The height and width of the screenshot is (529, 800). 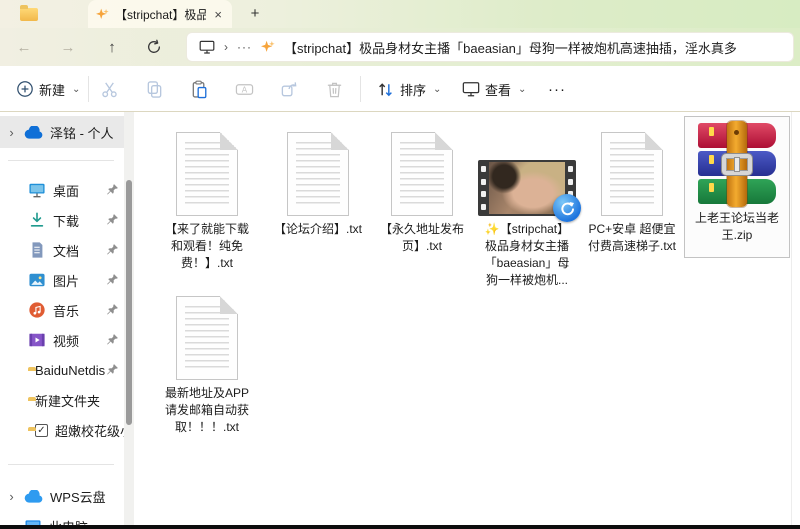 What do you see at coordinates (557, 89) in the screenshot?
I see `more-button: ···` at bounding box center [557, 89].